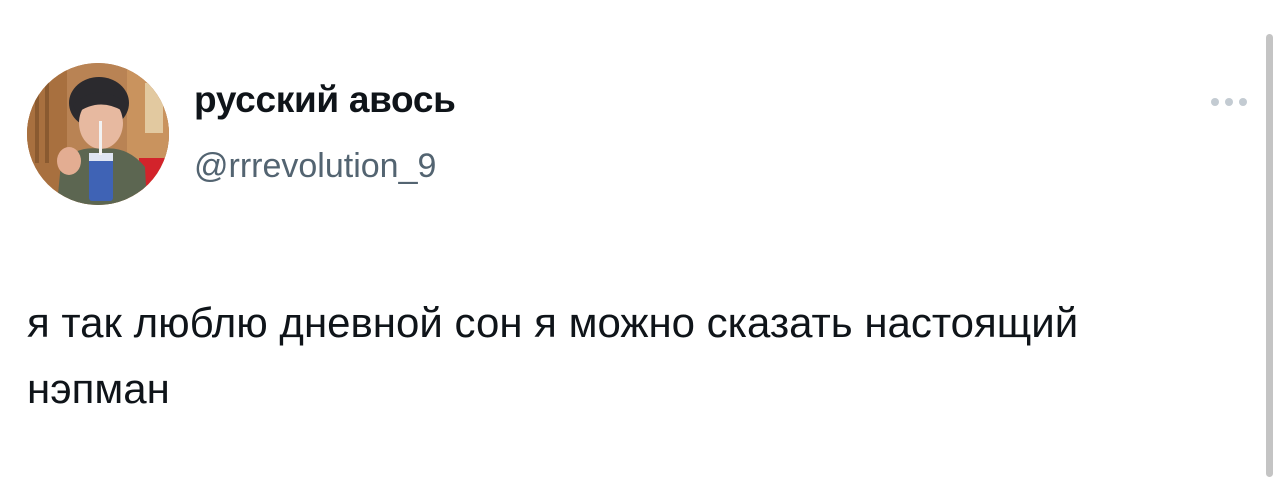  Describe the element at coordinates (1269, 255) in the screenshot. I see `scrollbar` at that location.